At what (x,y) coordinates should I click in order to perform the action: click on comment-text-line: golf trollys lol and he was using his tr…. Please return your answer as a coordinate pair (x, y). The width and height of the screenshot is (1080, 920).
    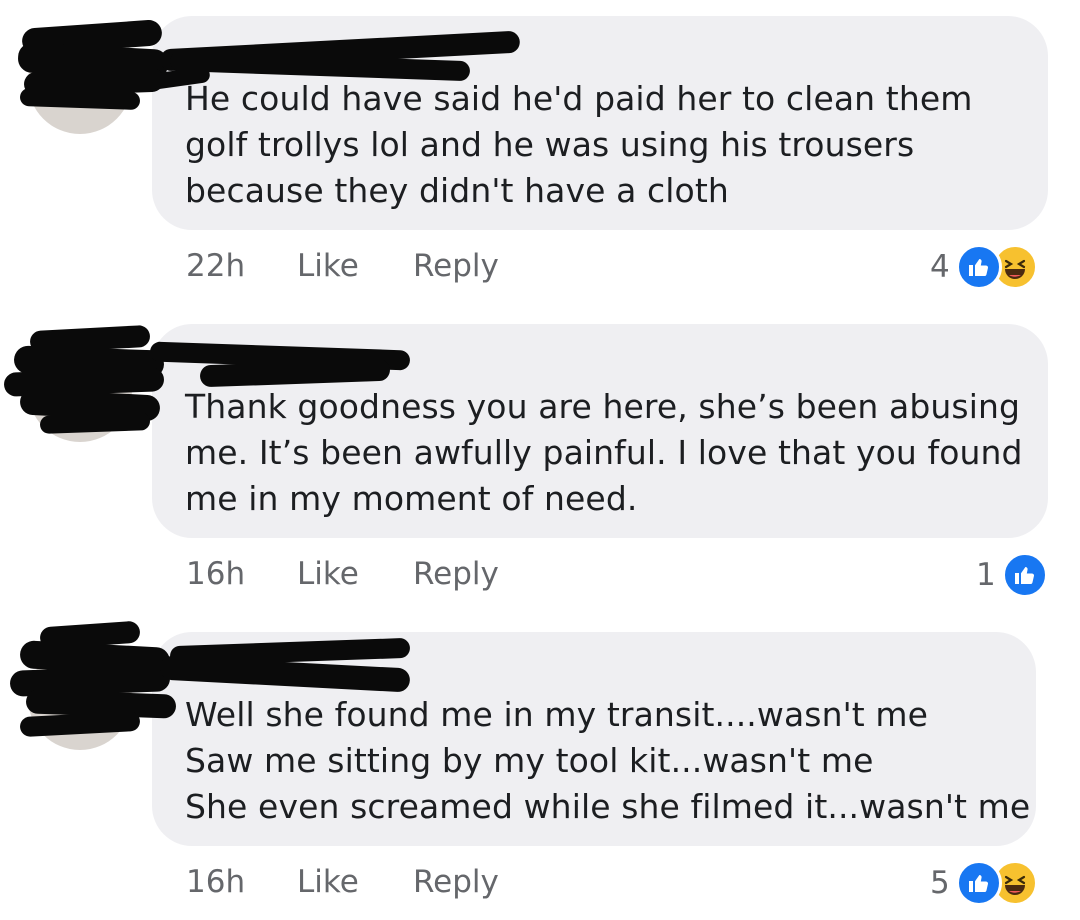
    Looking at the image, I should click on (550, 144).